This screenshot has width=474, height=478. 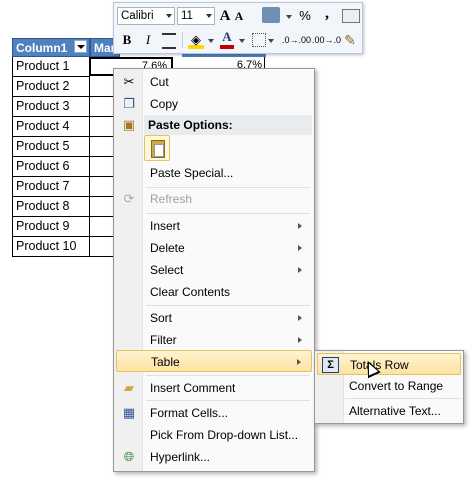 I want to click on table-row: Product 9, so click(x=51, y=227).